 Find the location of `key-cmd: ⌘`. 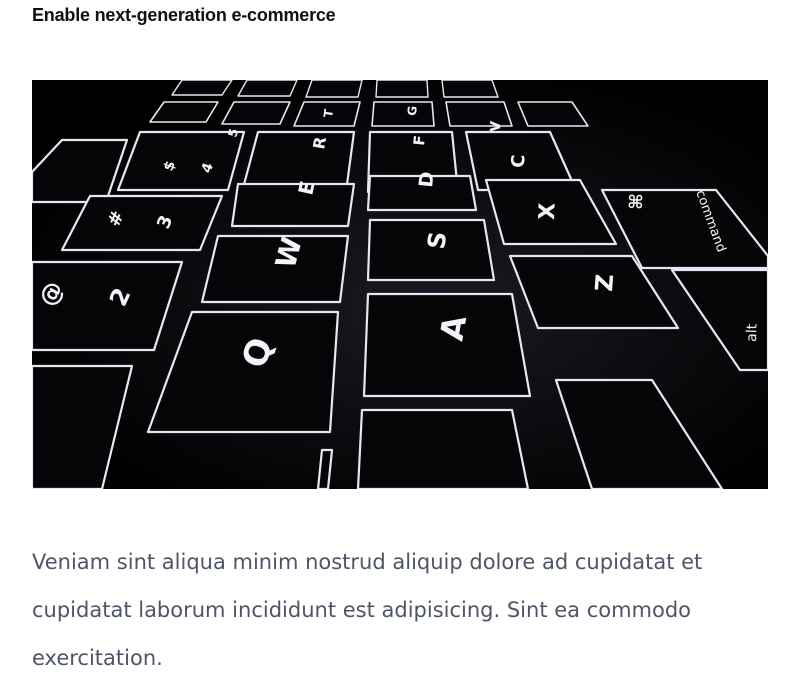

key-cmd: ⌘ is located at coordinates (637, 201).